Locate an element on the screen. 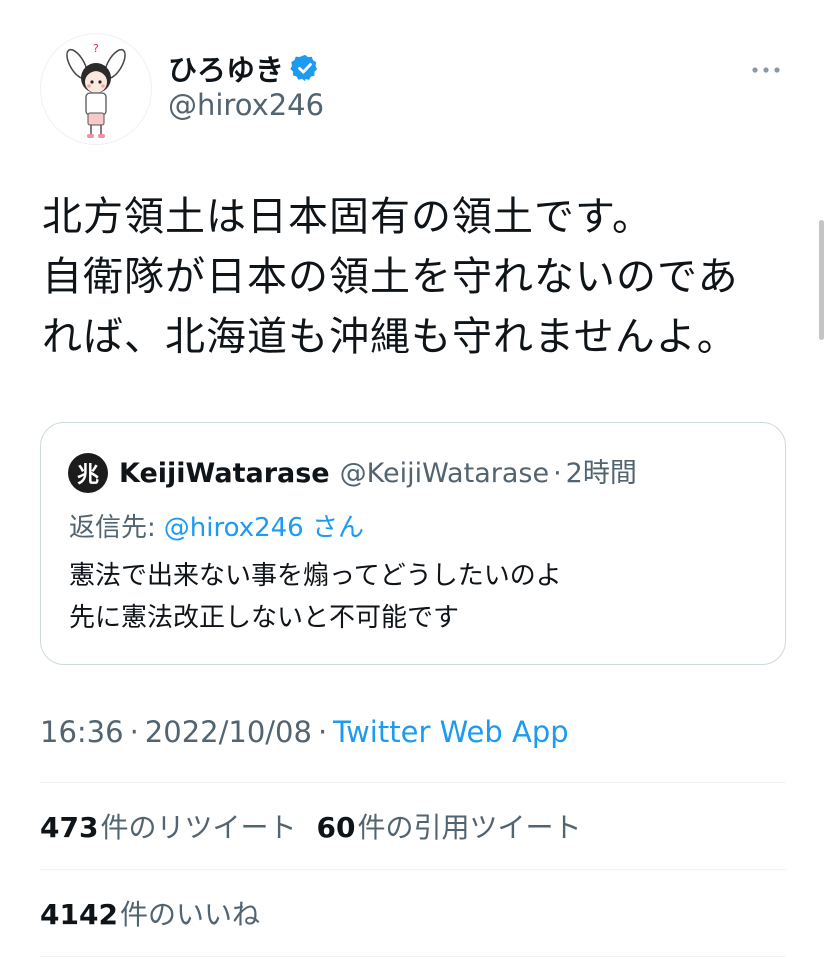 This screenshot has width=828, height=971. quoted-author-name: KeijiWatarase is located at coordinates (224, 473).